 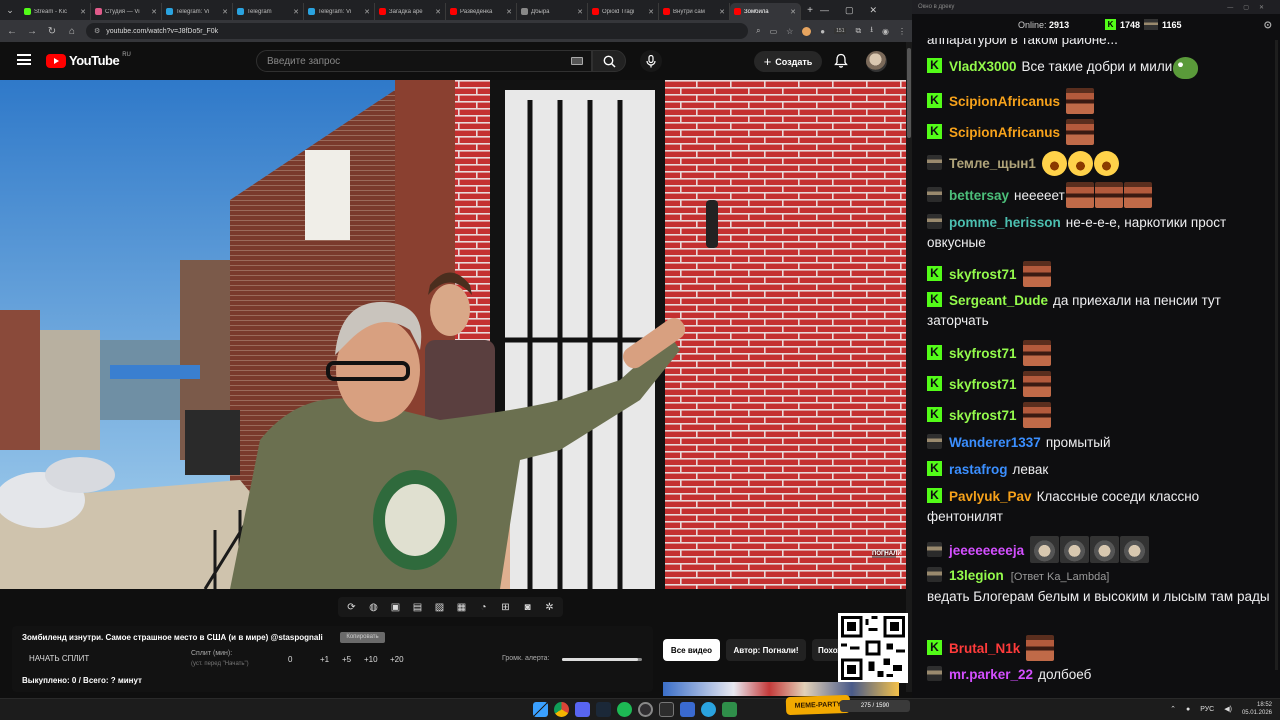 I want to click on chat-username: mr.parker_22, so click(x=991, y=674).